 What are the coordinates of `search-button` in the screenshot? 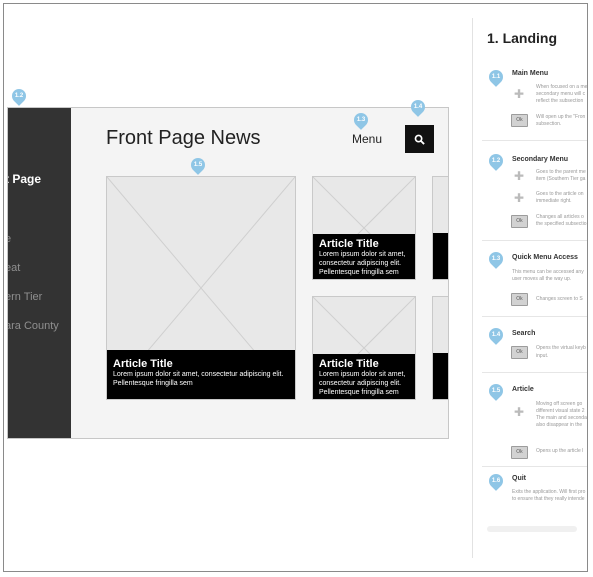 It's located at (419, 139).